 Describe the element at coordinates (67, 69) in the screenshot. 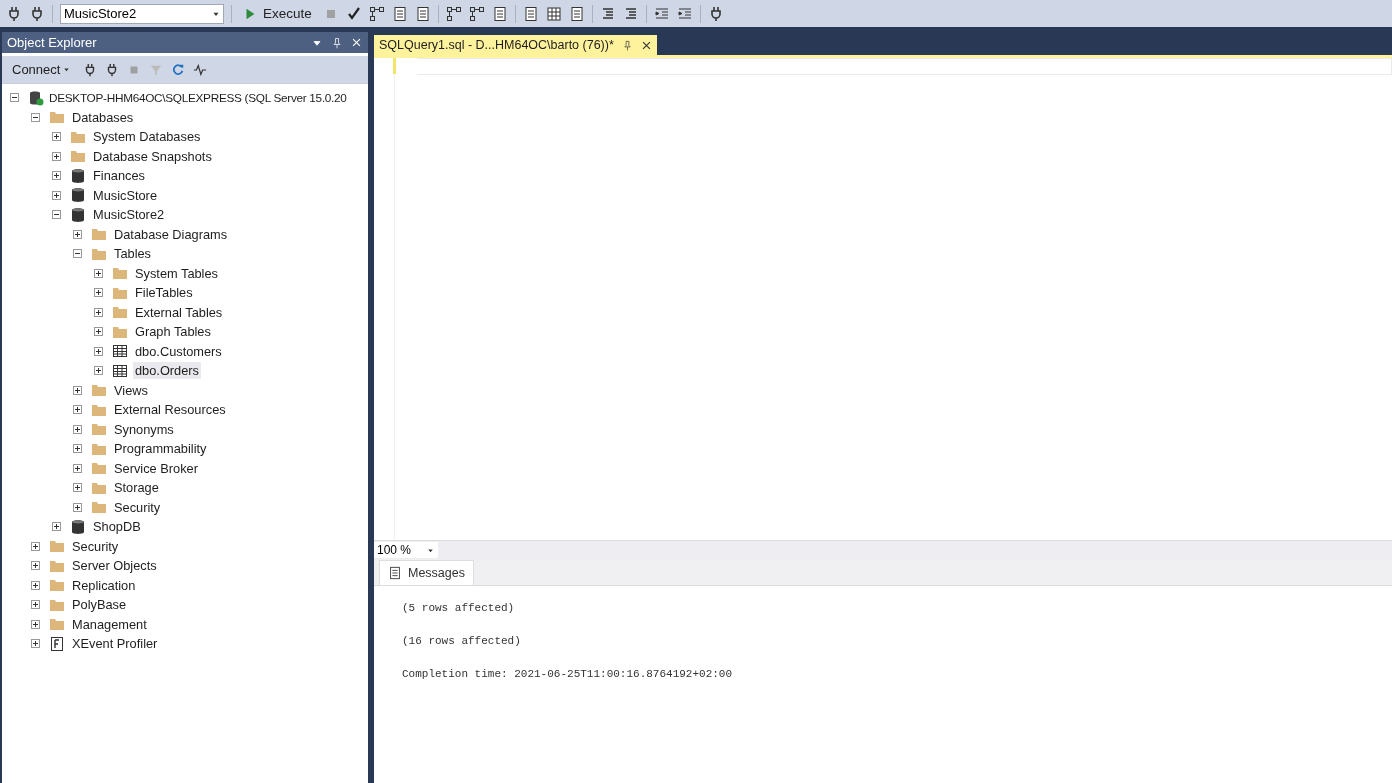

I see `caret-icon` at that location.